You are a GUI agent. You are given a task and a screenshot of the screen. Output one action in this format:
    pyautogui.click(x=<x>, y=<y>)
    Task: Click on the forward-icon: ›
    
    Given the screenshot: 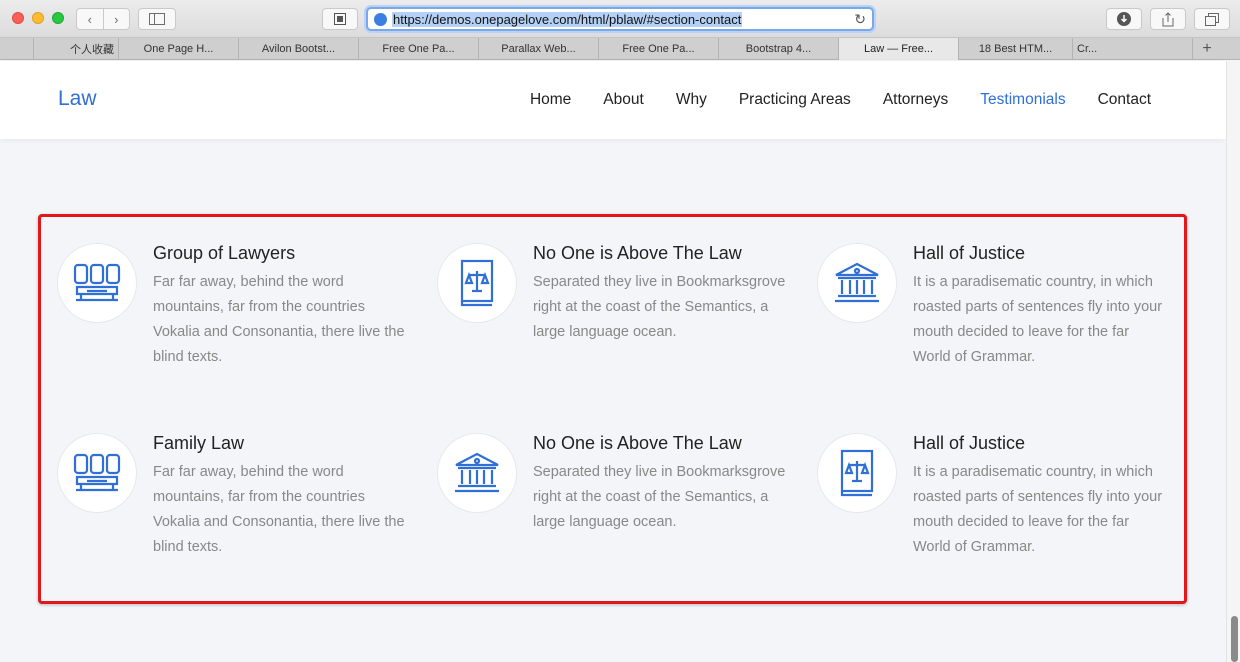 What is the action you would take?
    pyautogui.click(x=117, y=19)
    